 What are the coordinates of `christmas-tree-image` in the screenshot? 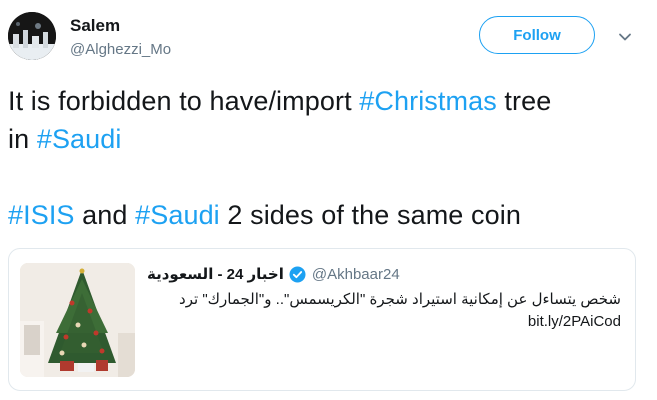 It's located at (77, 320).